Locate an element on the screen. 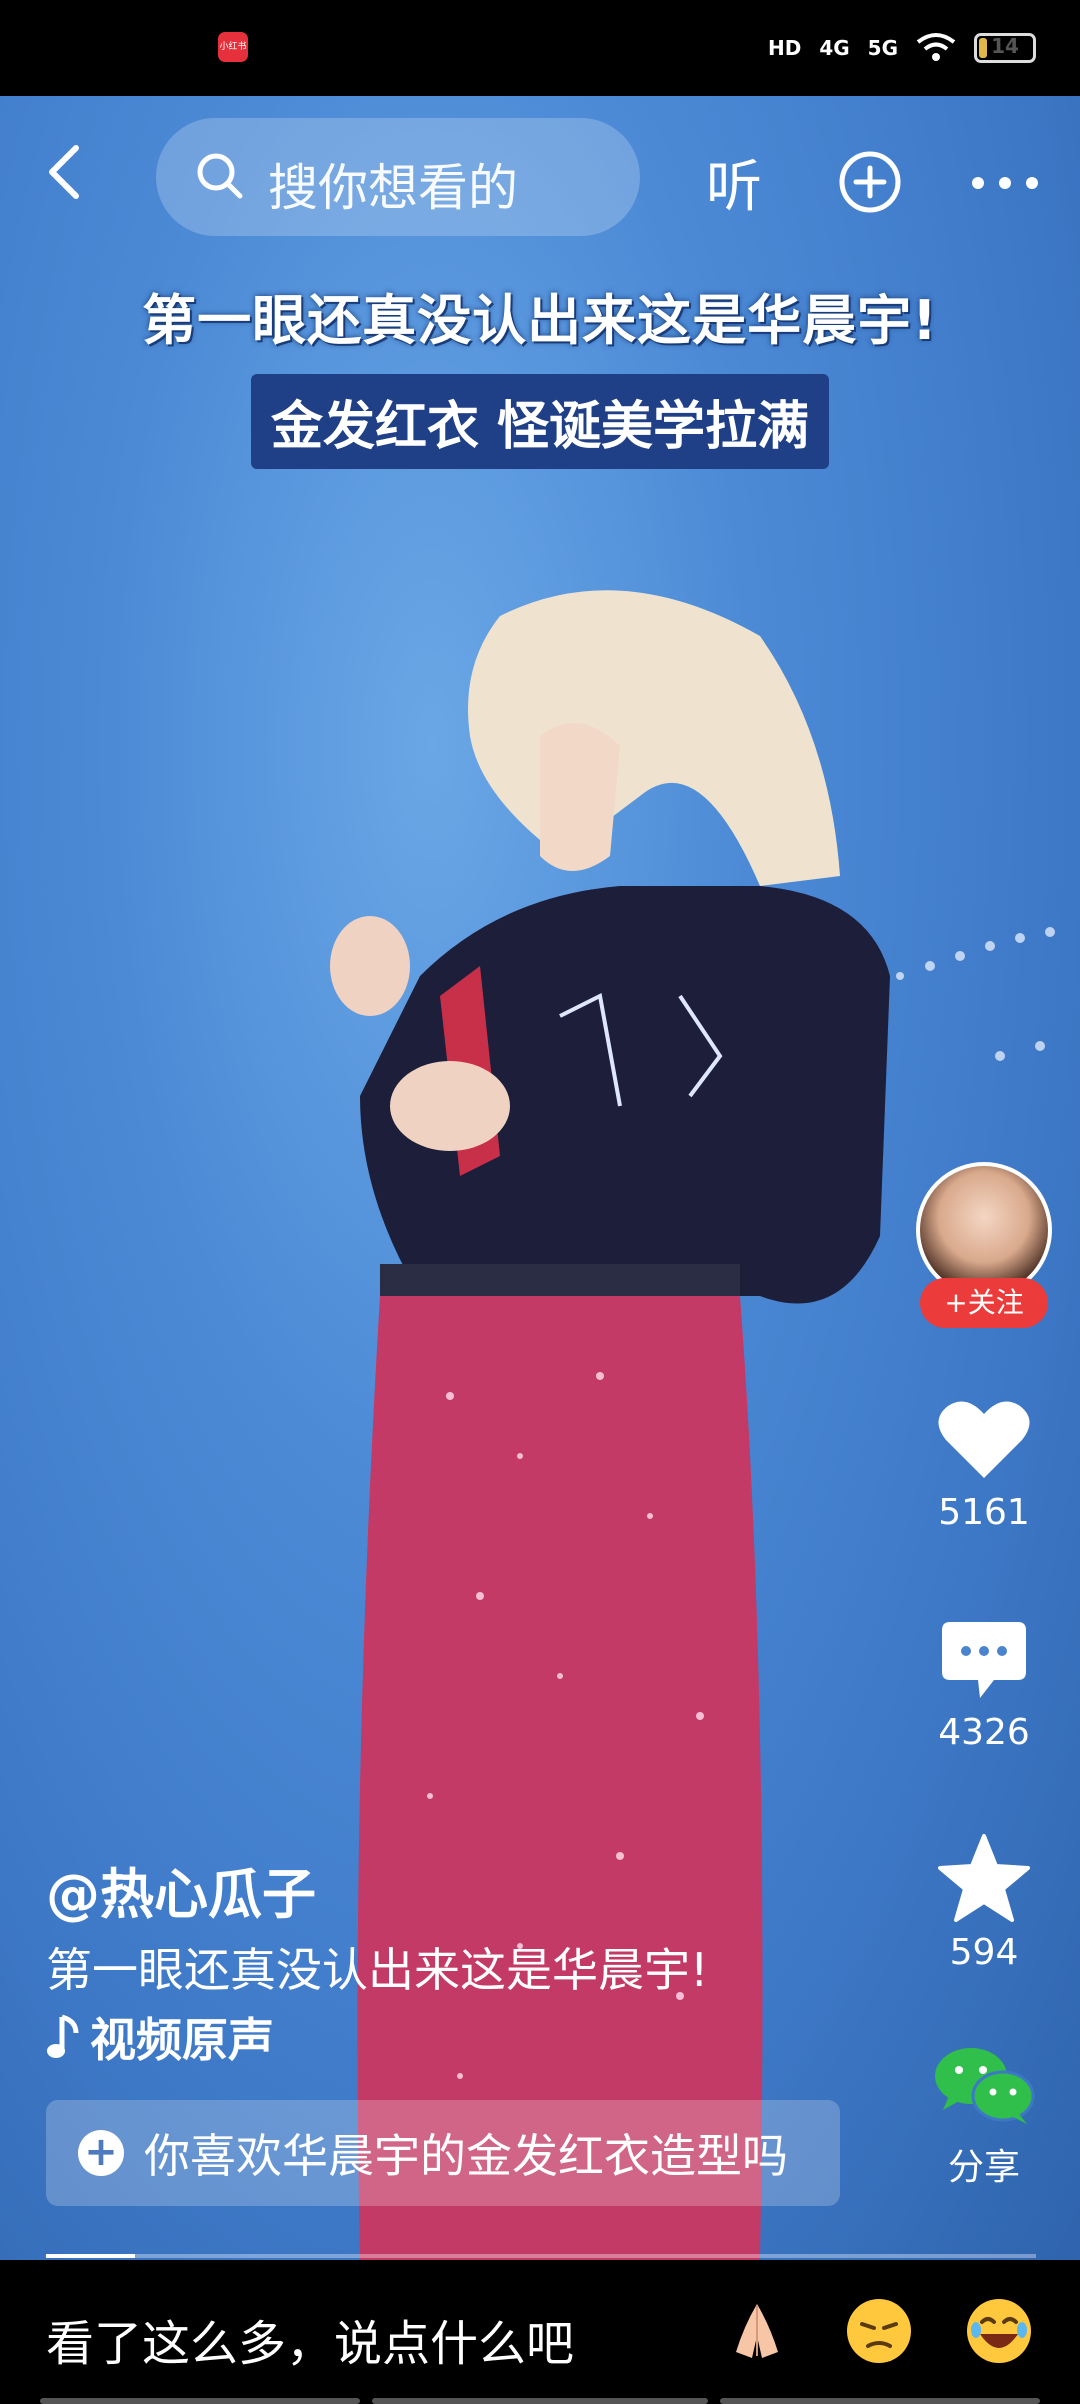  share-button: 分享 is located at coordinates (984, 2117).